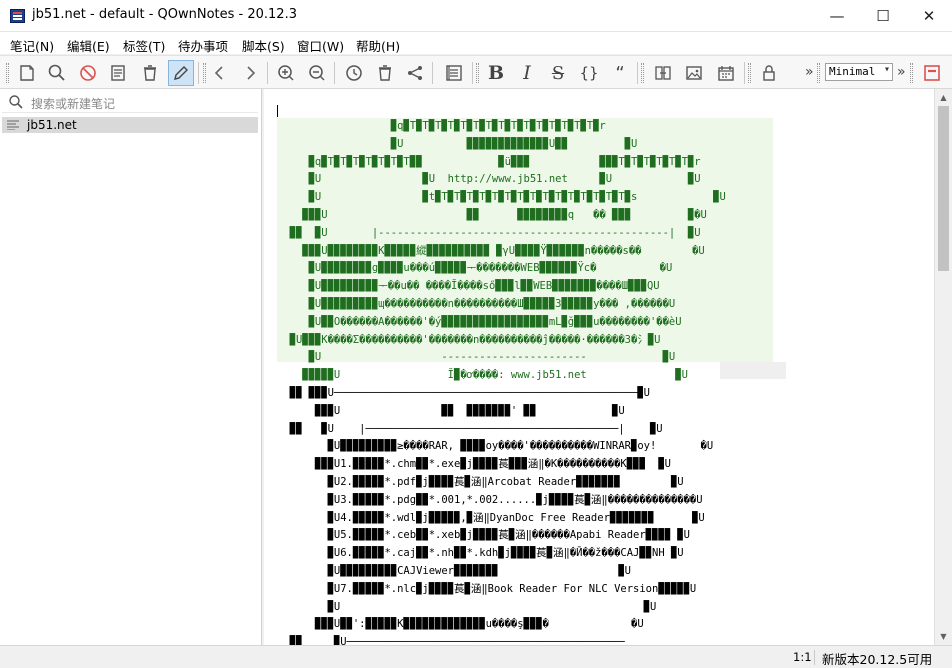 This screenshot has width=952, height=668. I want to click on menu-help: 帮助(H), so click(378, 45).